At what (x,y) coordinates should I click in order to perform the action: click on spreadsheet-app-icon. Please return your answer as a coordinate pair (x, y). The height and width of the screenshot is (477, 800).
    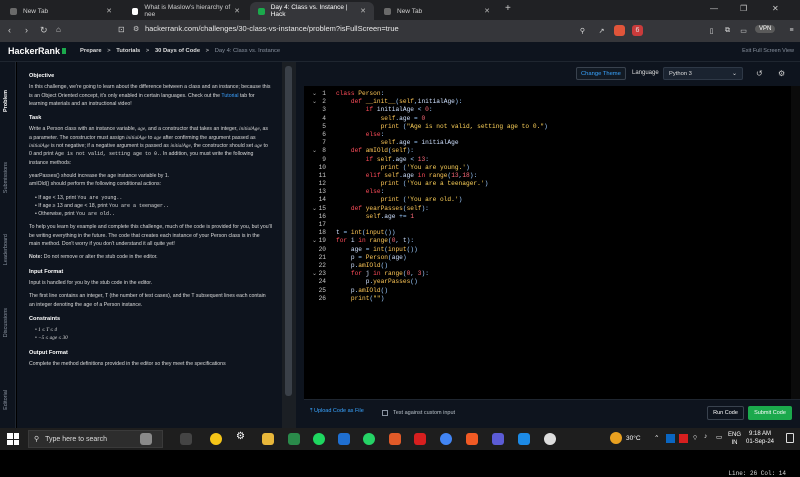
    Looking at the image, I should click on (294, 439).